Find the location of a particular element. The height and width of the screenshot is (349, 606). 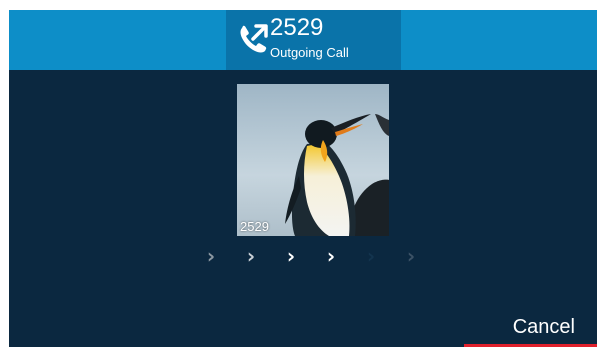

contact-avatar: 2529 is located at coordinates (313, 160).